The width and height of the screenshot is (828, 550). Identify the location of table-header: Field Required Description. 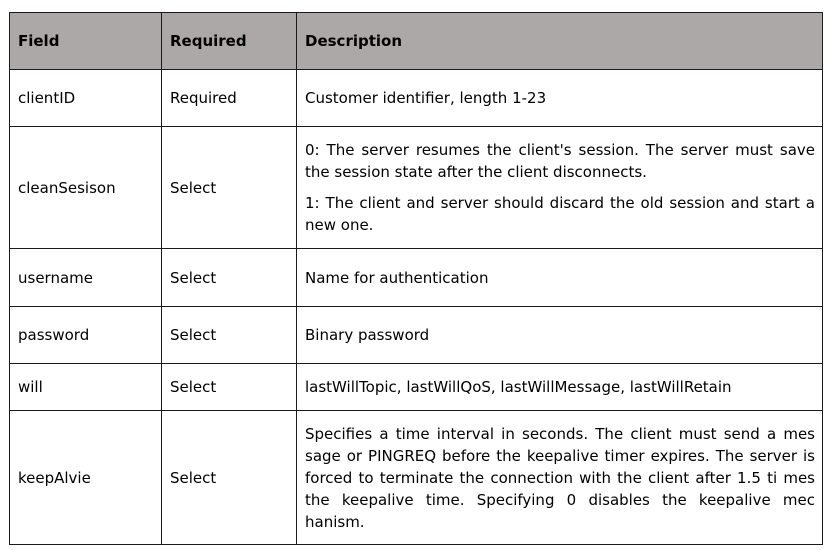
(416, 41).